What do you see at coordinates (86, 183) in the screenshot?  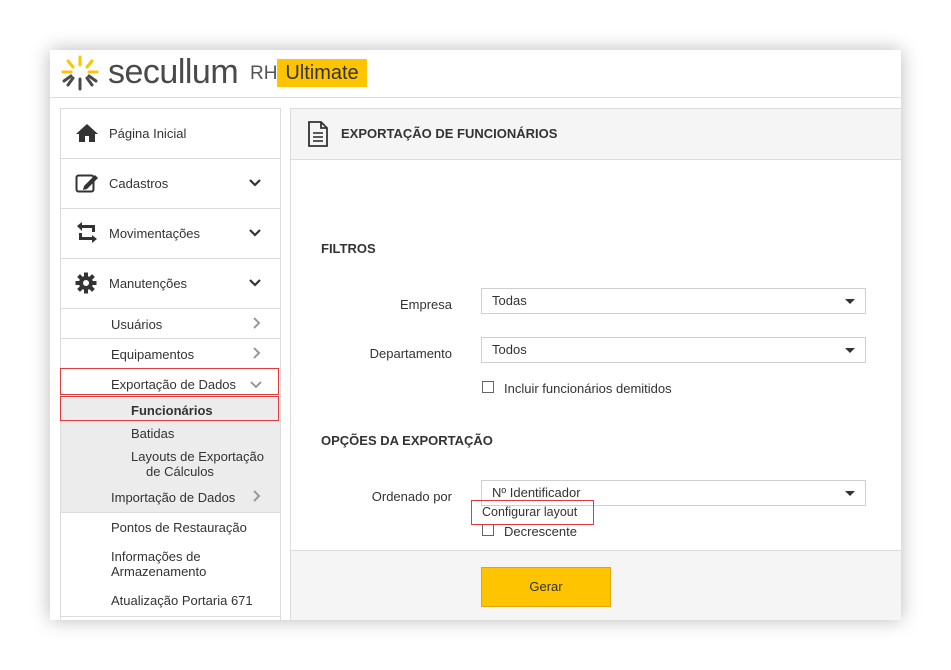 I see `edit-icon` at bounding box center [86, 183].